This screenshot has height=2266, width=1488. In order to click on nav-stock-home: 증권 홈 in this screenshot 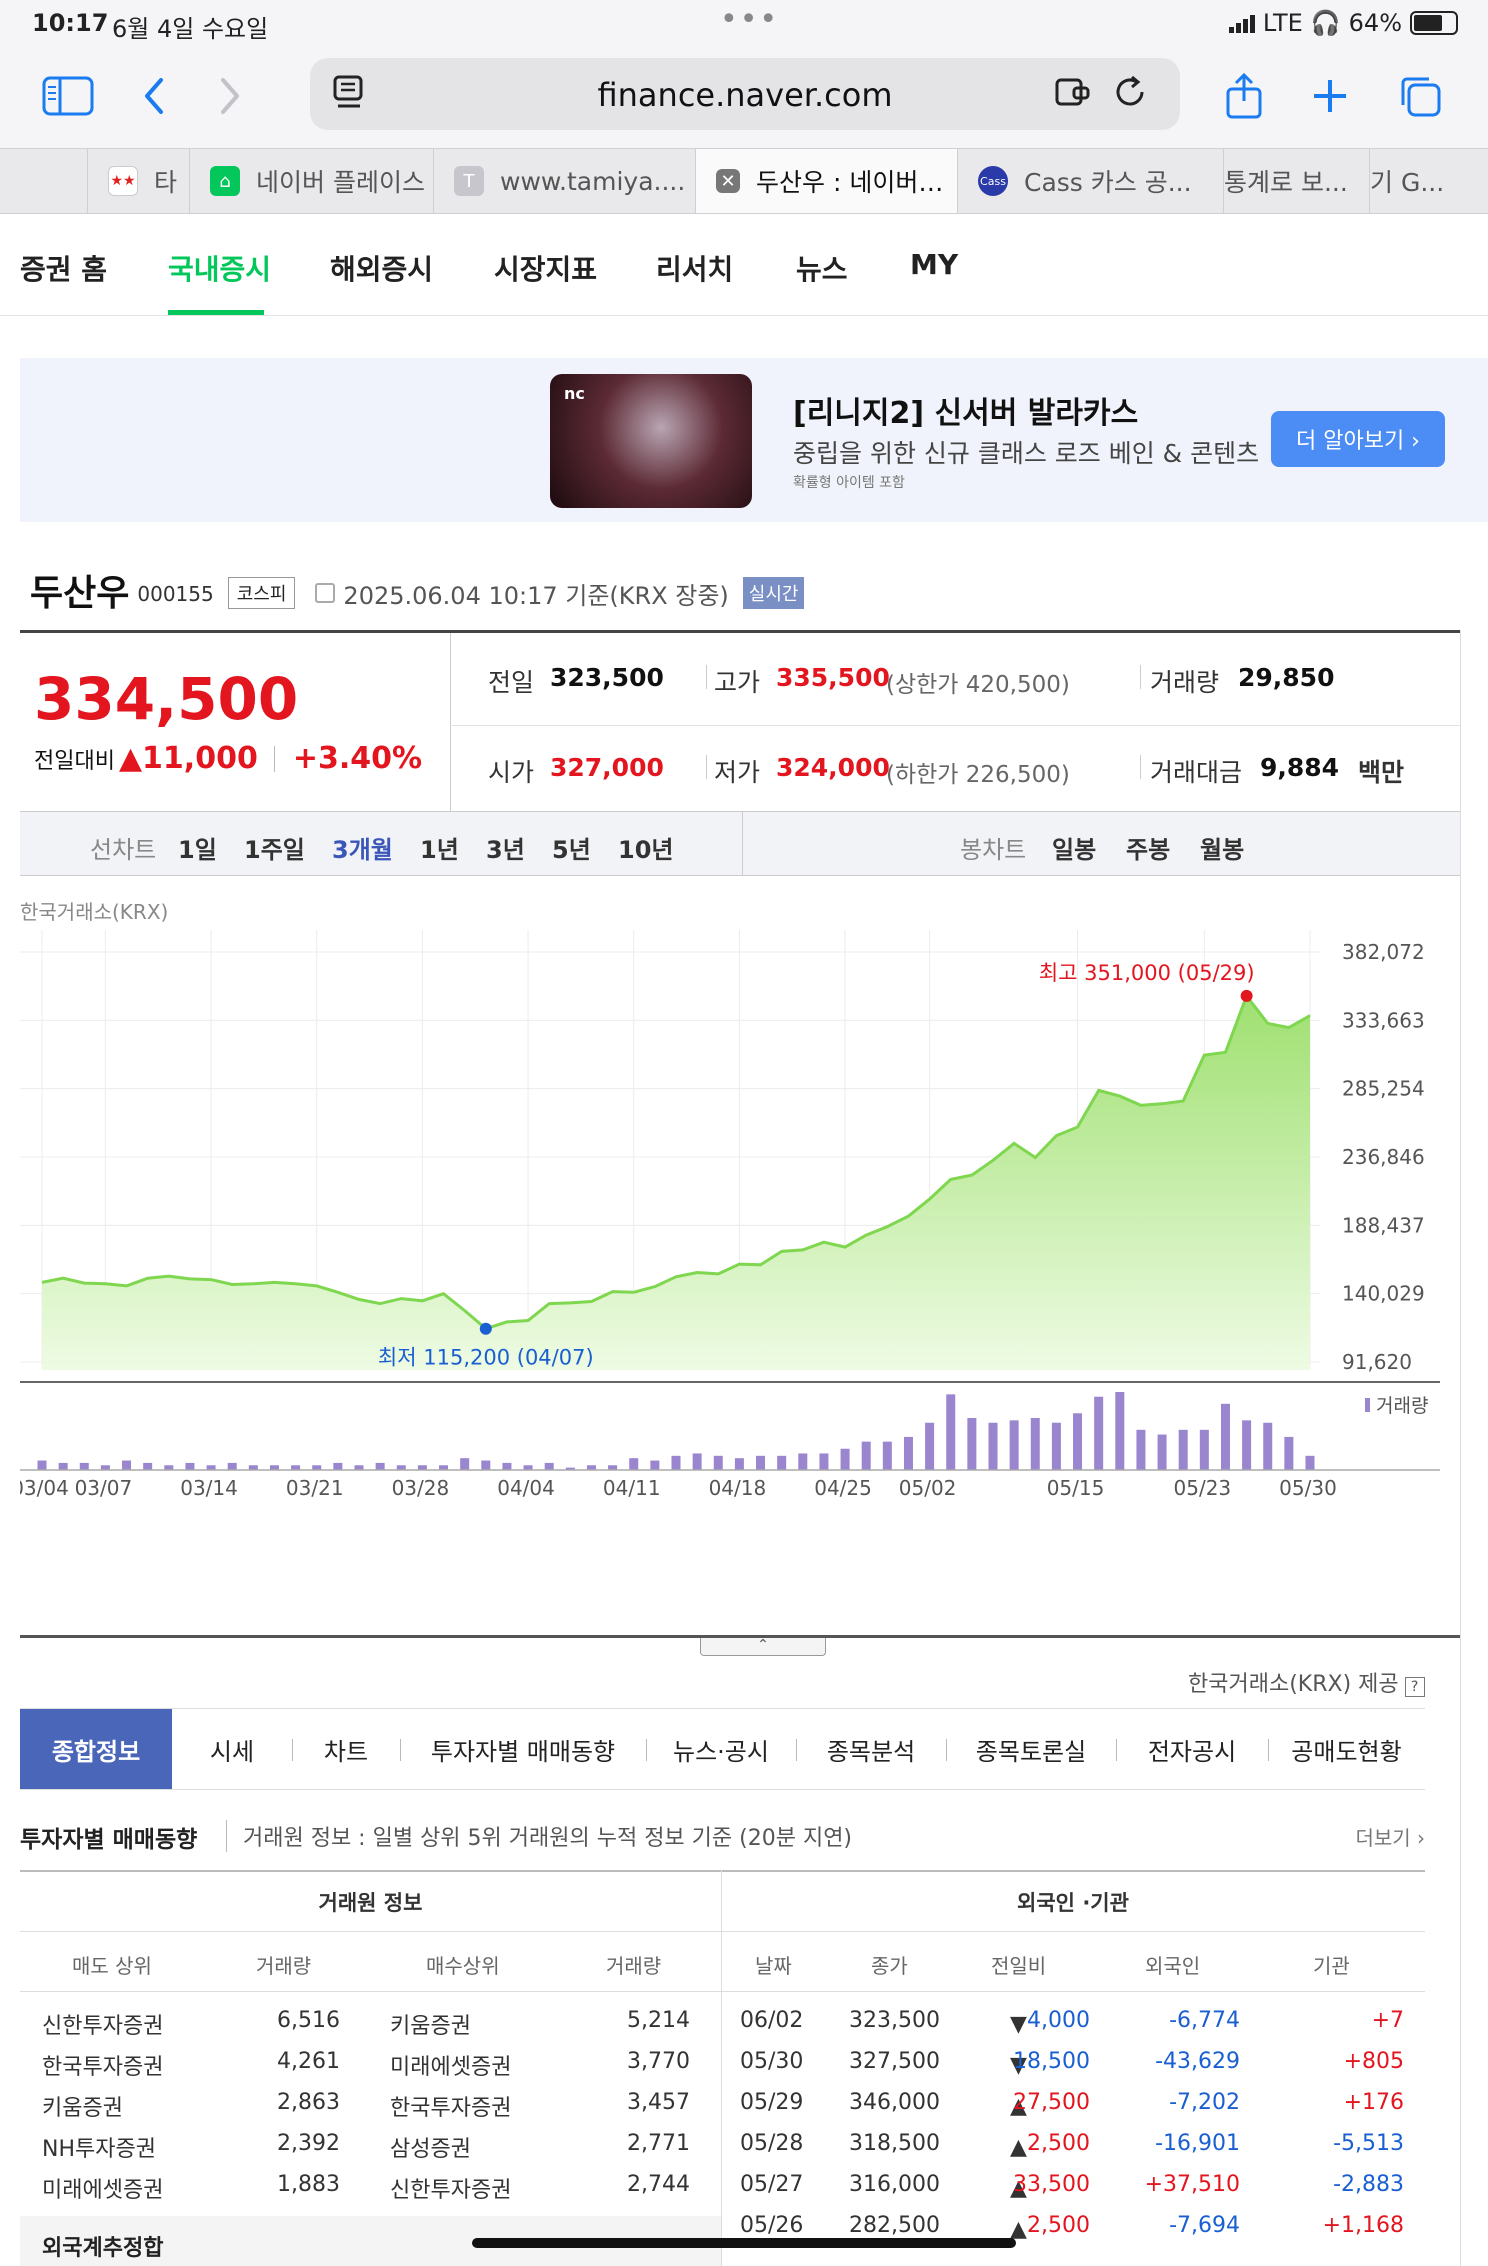, I will do `click(63, 268)`.